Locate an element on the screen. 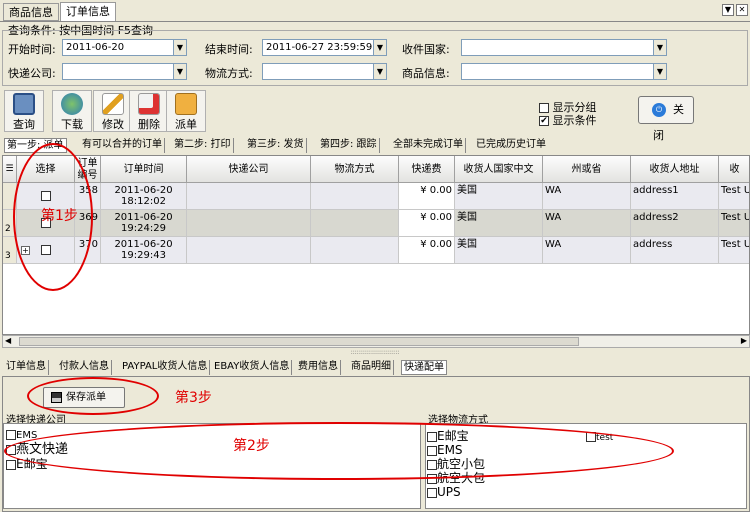  order-clock: 19:29:43 is located at coordinates (143, 255).